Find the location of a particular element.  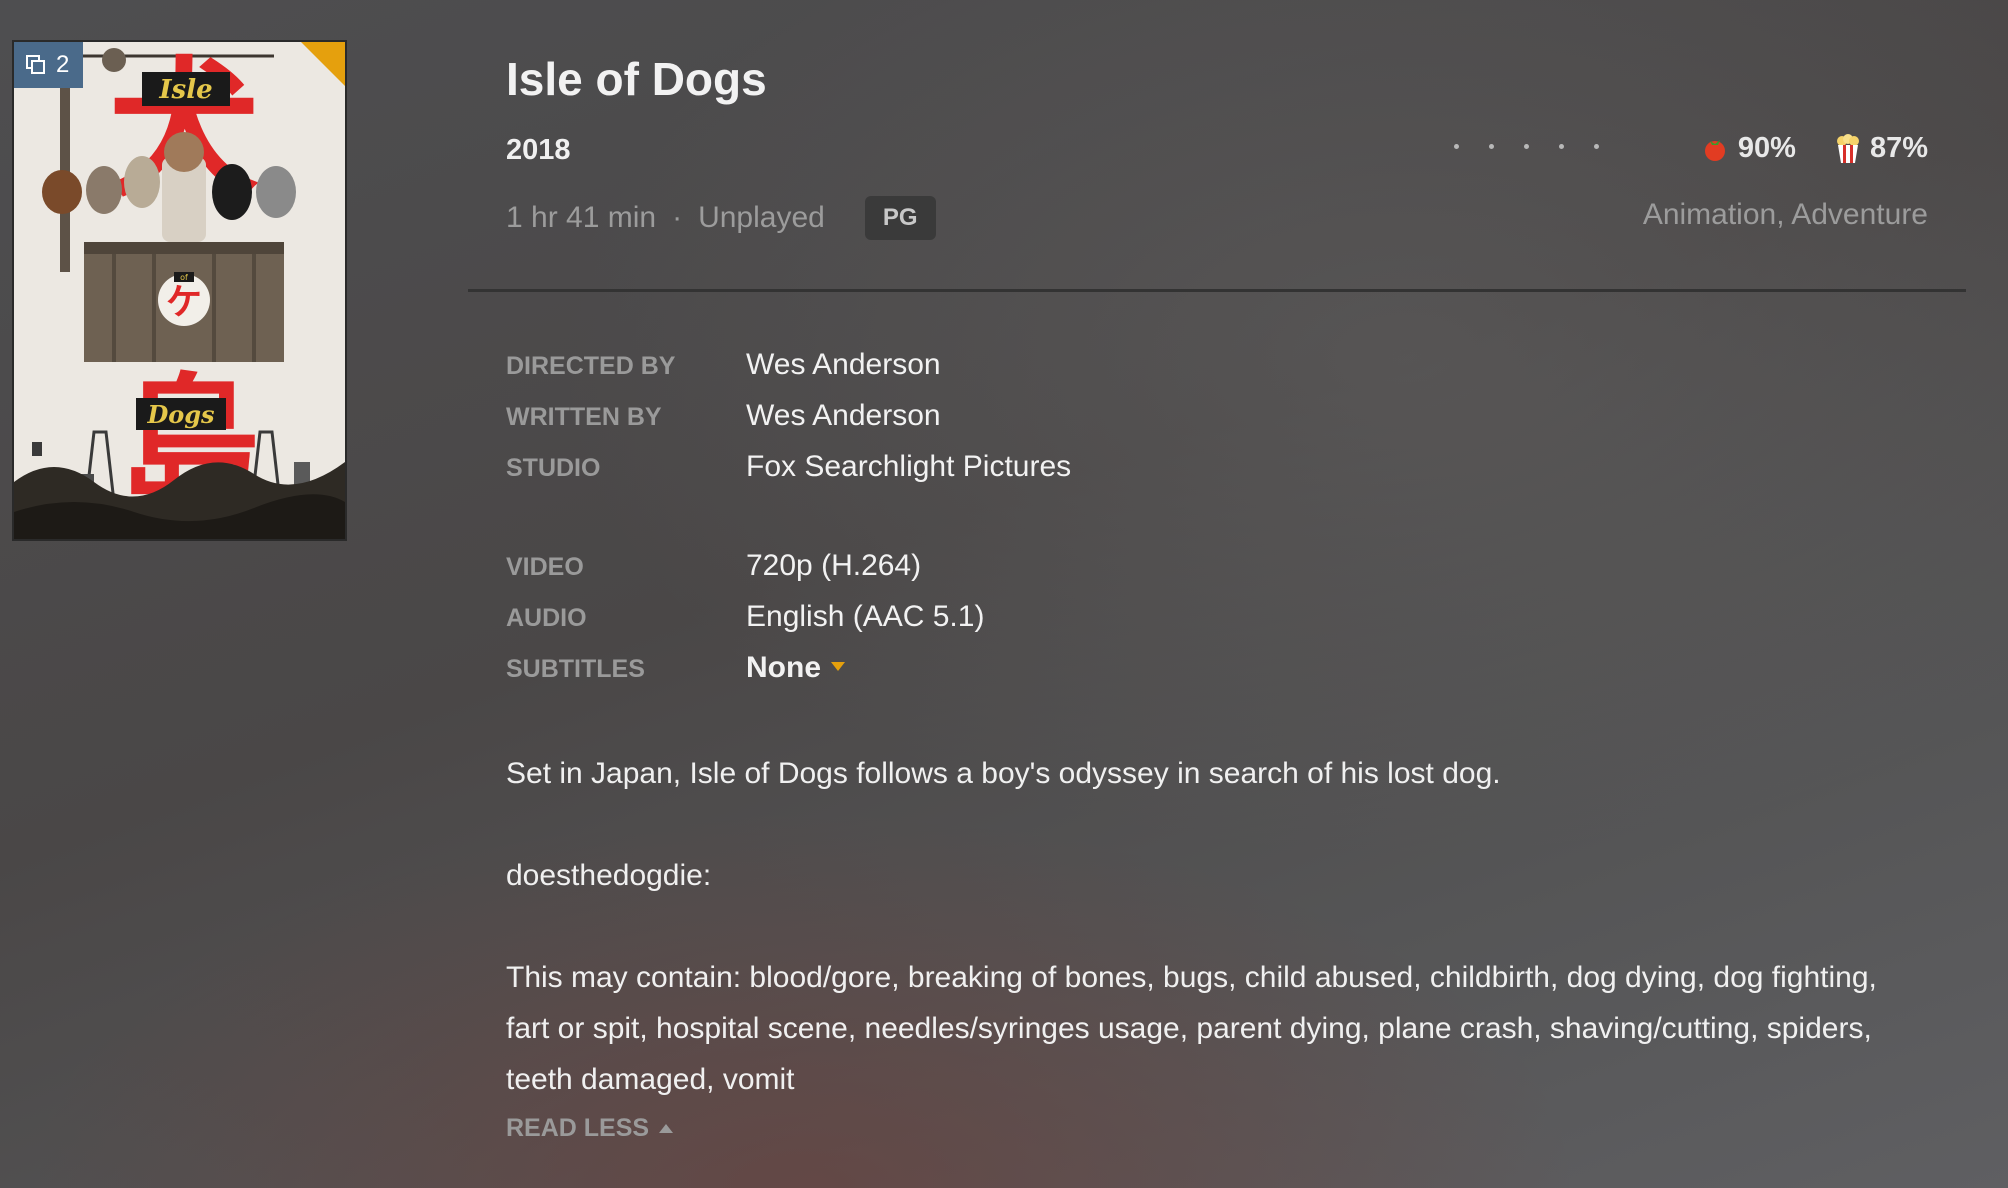

genres: Animation, Adventure is located at coordinates (1785, 214).